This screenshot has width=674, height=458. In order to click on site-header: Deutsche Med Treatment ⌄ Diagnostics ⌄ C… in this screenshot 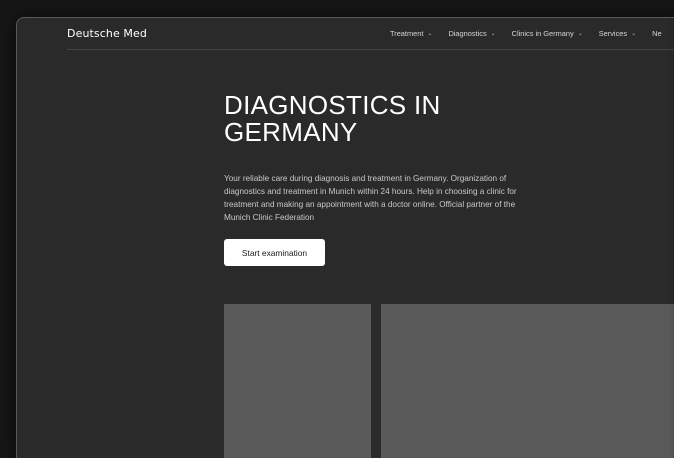, I will do `click(370, 34)`.